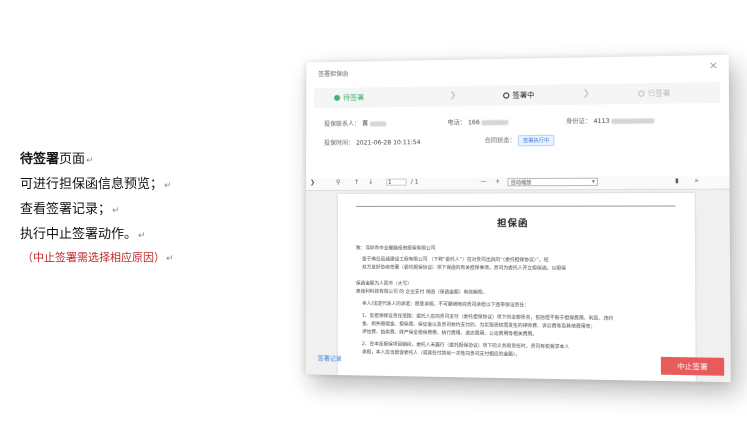 The width and height of the screenshot is (747, 427). I want to click on zoom-value: 自动缩放, so click(521, 182).